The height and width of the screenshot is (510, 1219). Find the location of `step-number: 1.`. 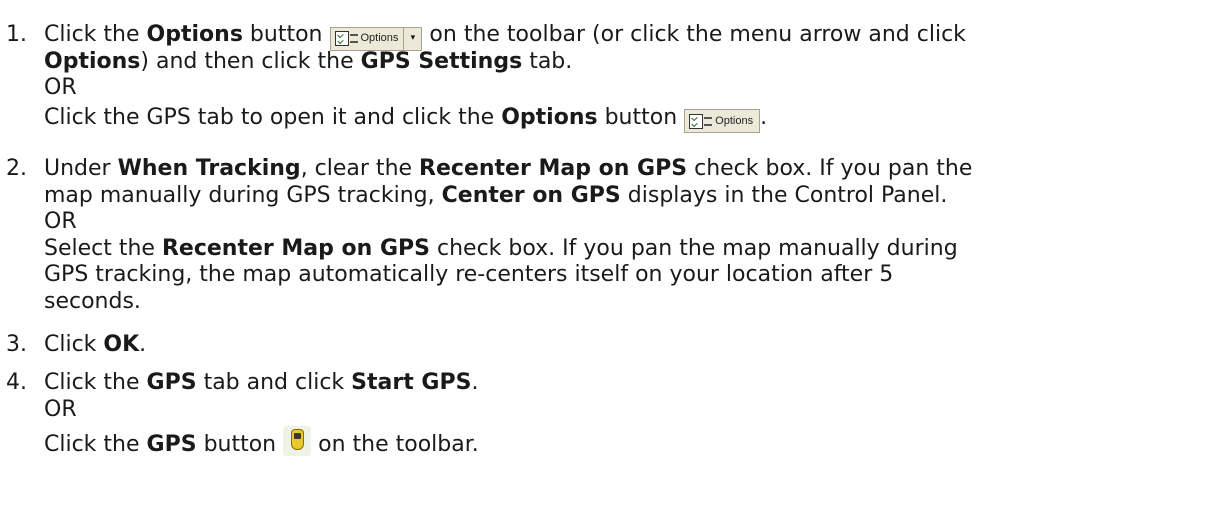

step-number: 1. is located at coordinates (16, 34).